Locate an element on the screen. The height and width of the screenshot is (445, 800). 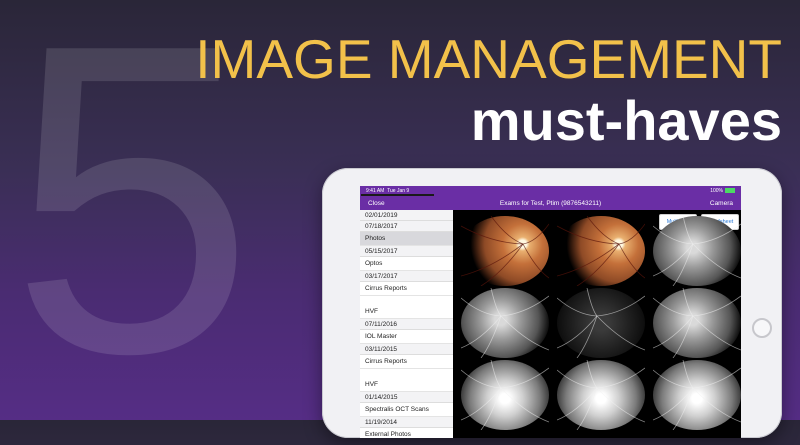
exam-date-header: 01/14/2015 is located at coordinates (406, 397).